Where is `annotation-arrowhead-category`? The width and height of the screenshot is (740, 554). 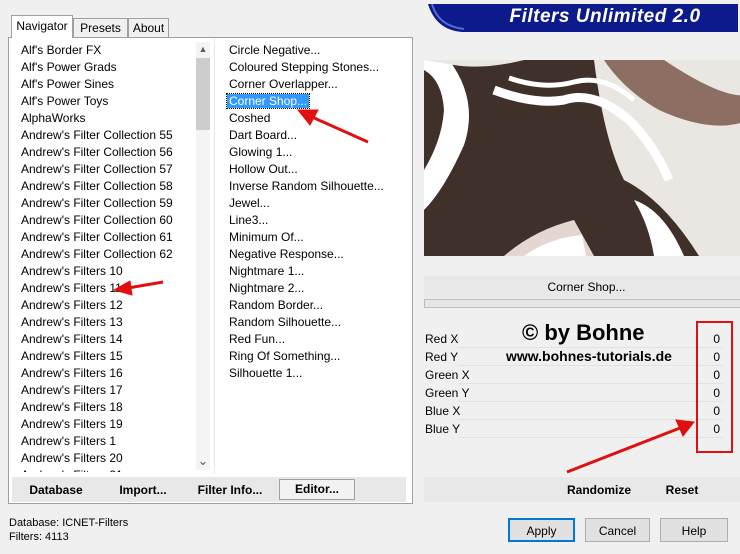 annotation-arrowhead-category is located at coordinates (122, 288).